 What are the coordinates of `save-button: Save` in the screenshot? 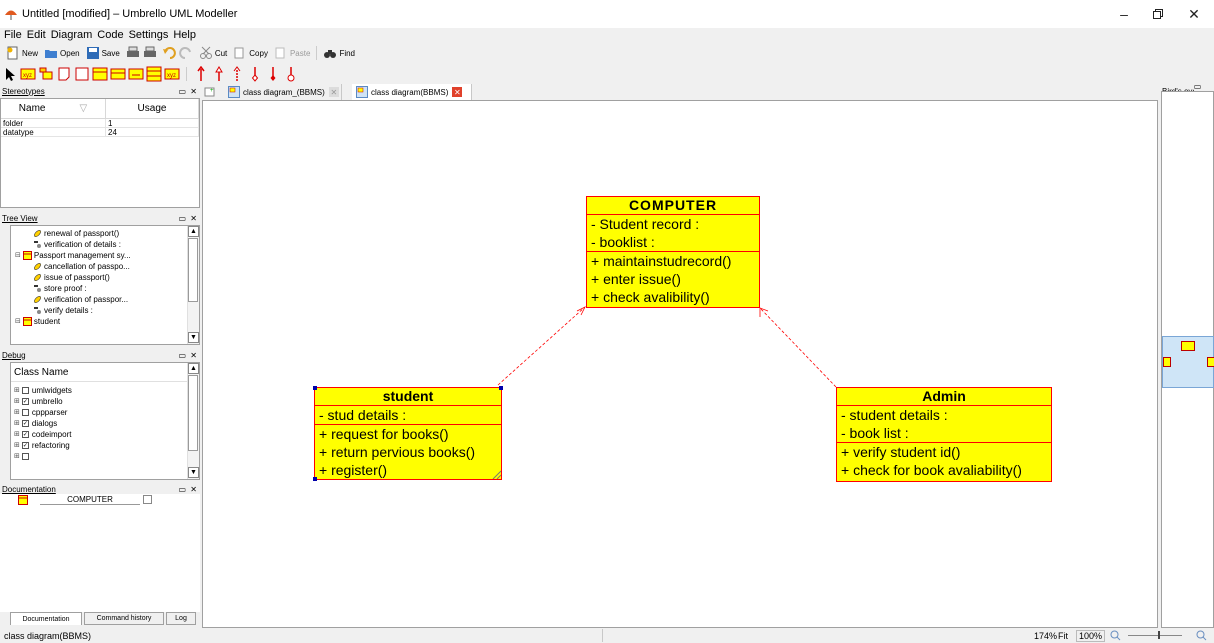 It's located at (103, 53).